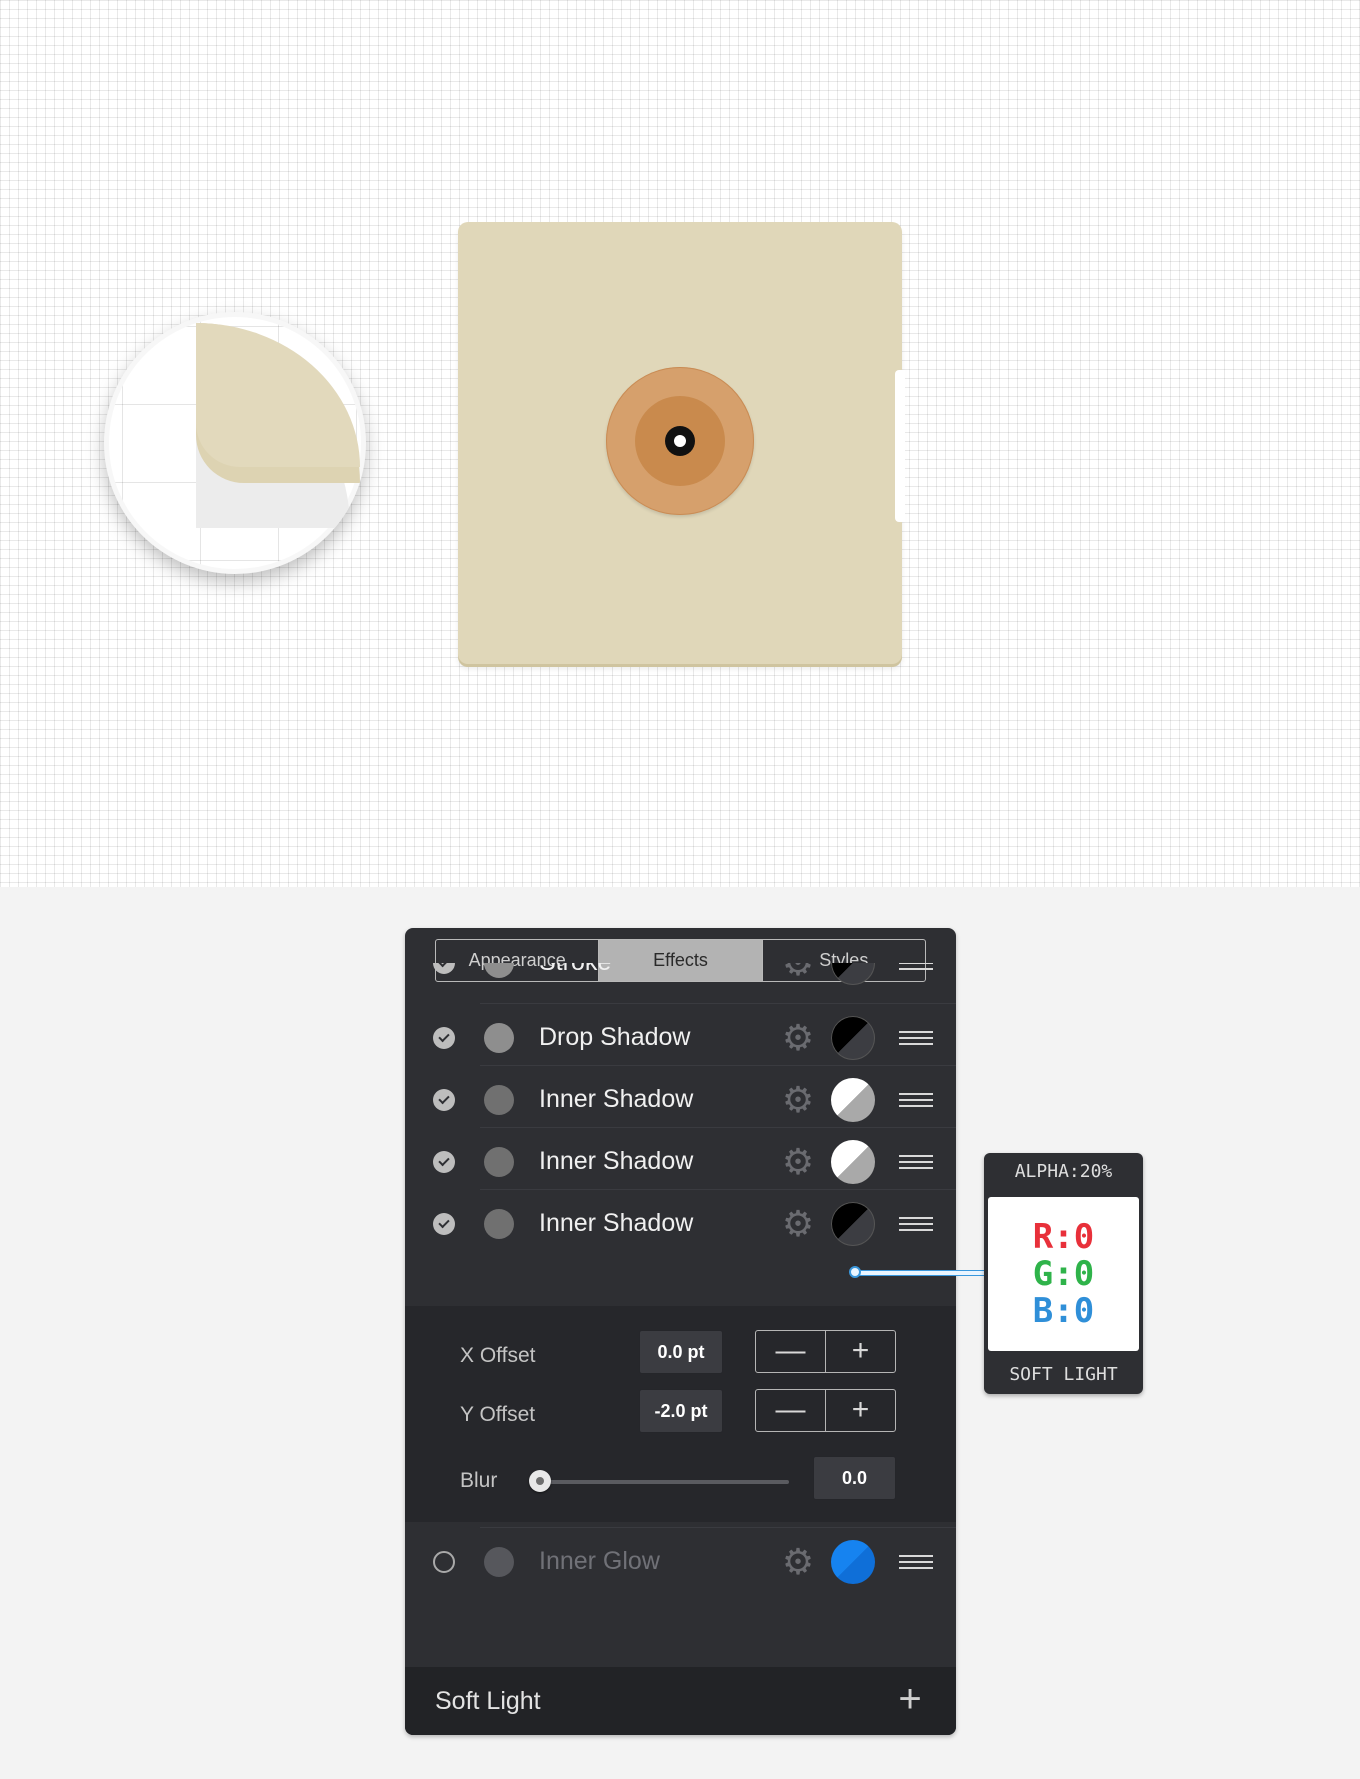  What do you see at coordinates (1063, 1374) in the screenshot?
I see `blend-mode-readout: SOFT LIGHT` at bounding box center [1063, 1374].